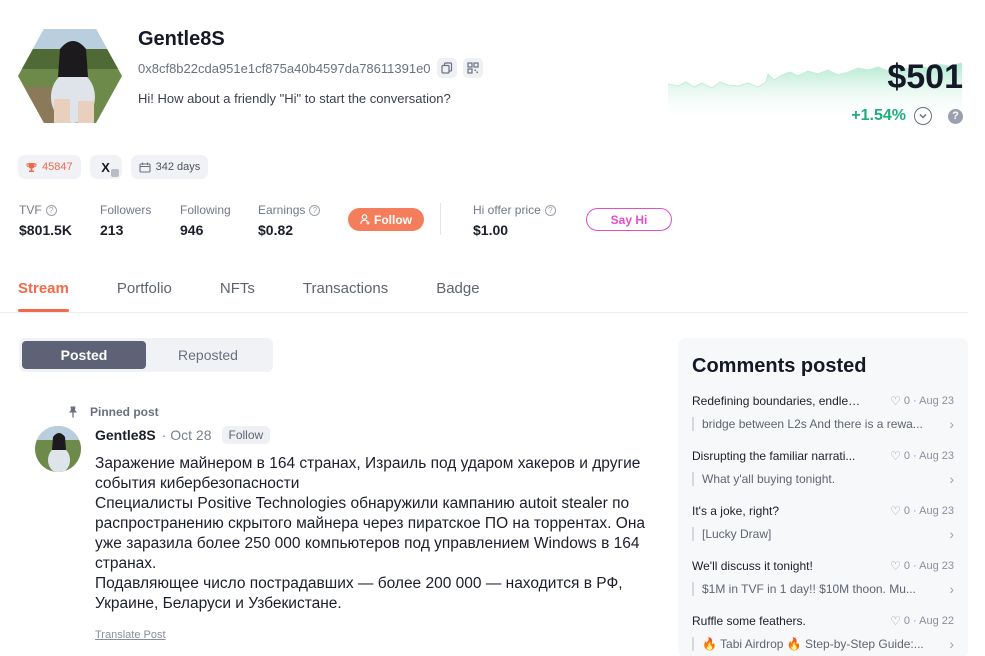 The image size is (985, 656). What do you see at coordinates (58, 449) in the screenshot?
I see `post-author-avatar` at bounding box center [58, 449].